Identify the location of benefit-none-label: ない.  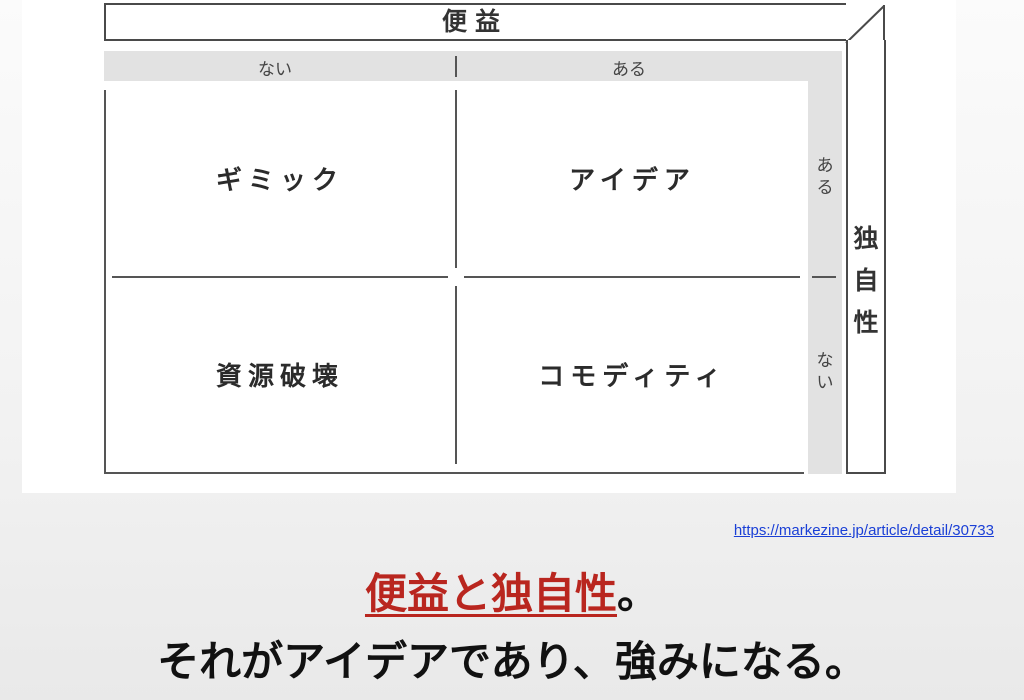
(275, 70).